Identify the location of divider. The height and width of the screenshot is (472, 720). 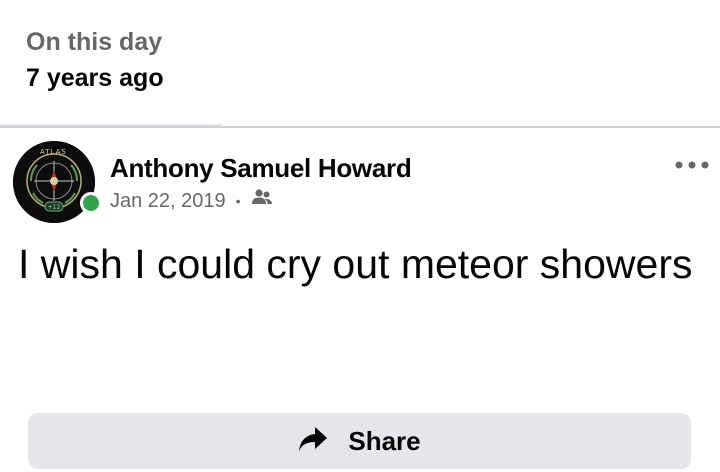
(360, 127).